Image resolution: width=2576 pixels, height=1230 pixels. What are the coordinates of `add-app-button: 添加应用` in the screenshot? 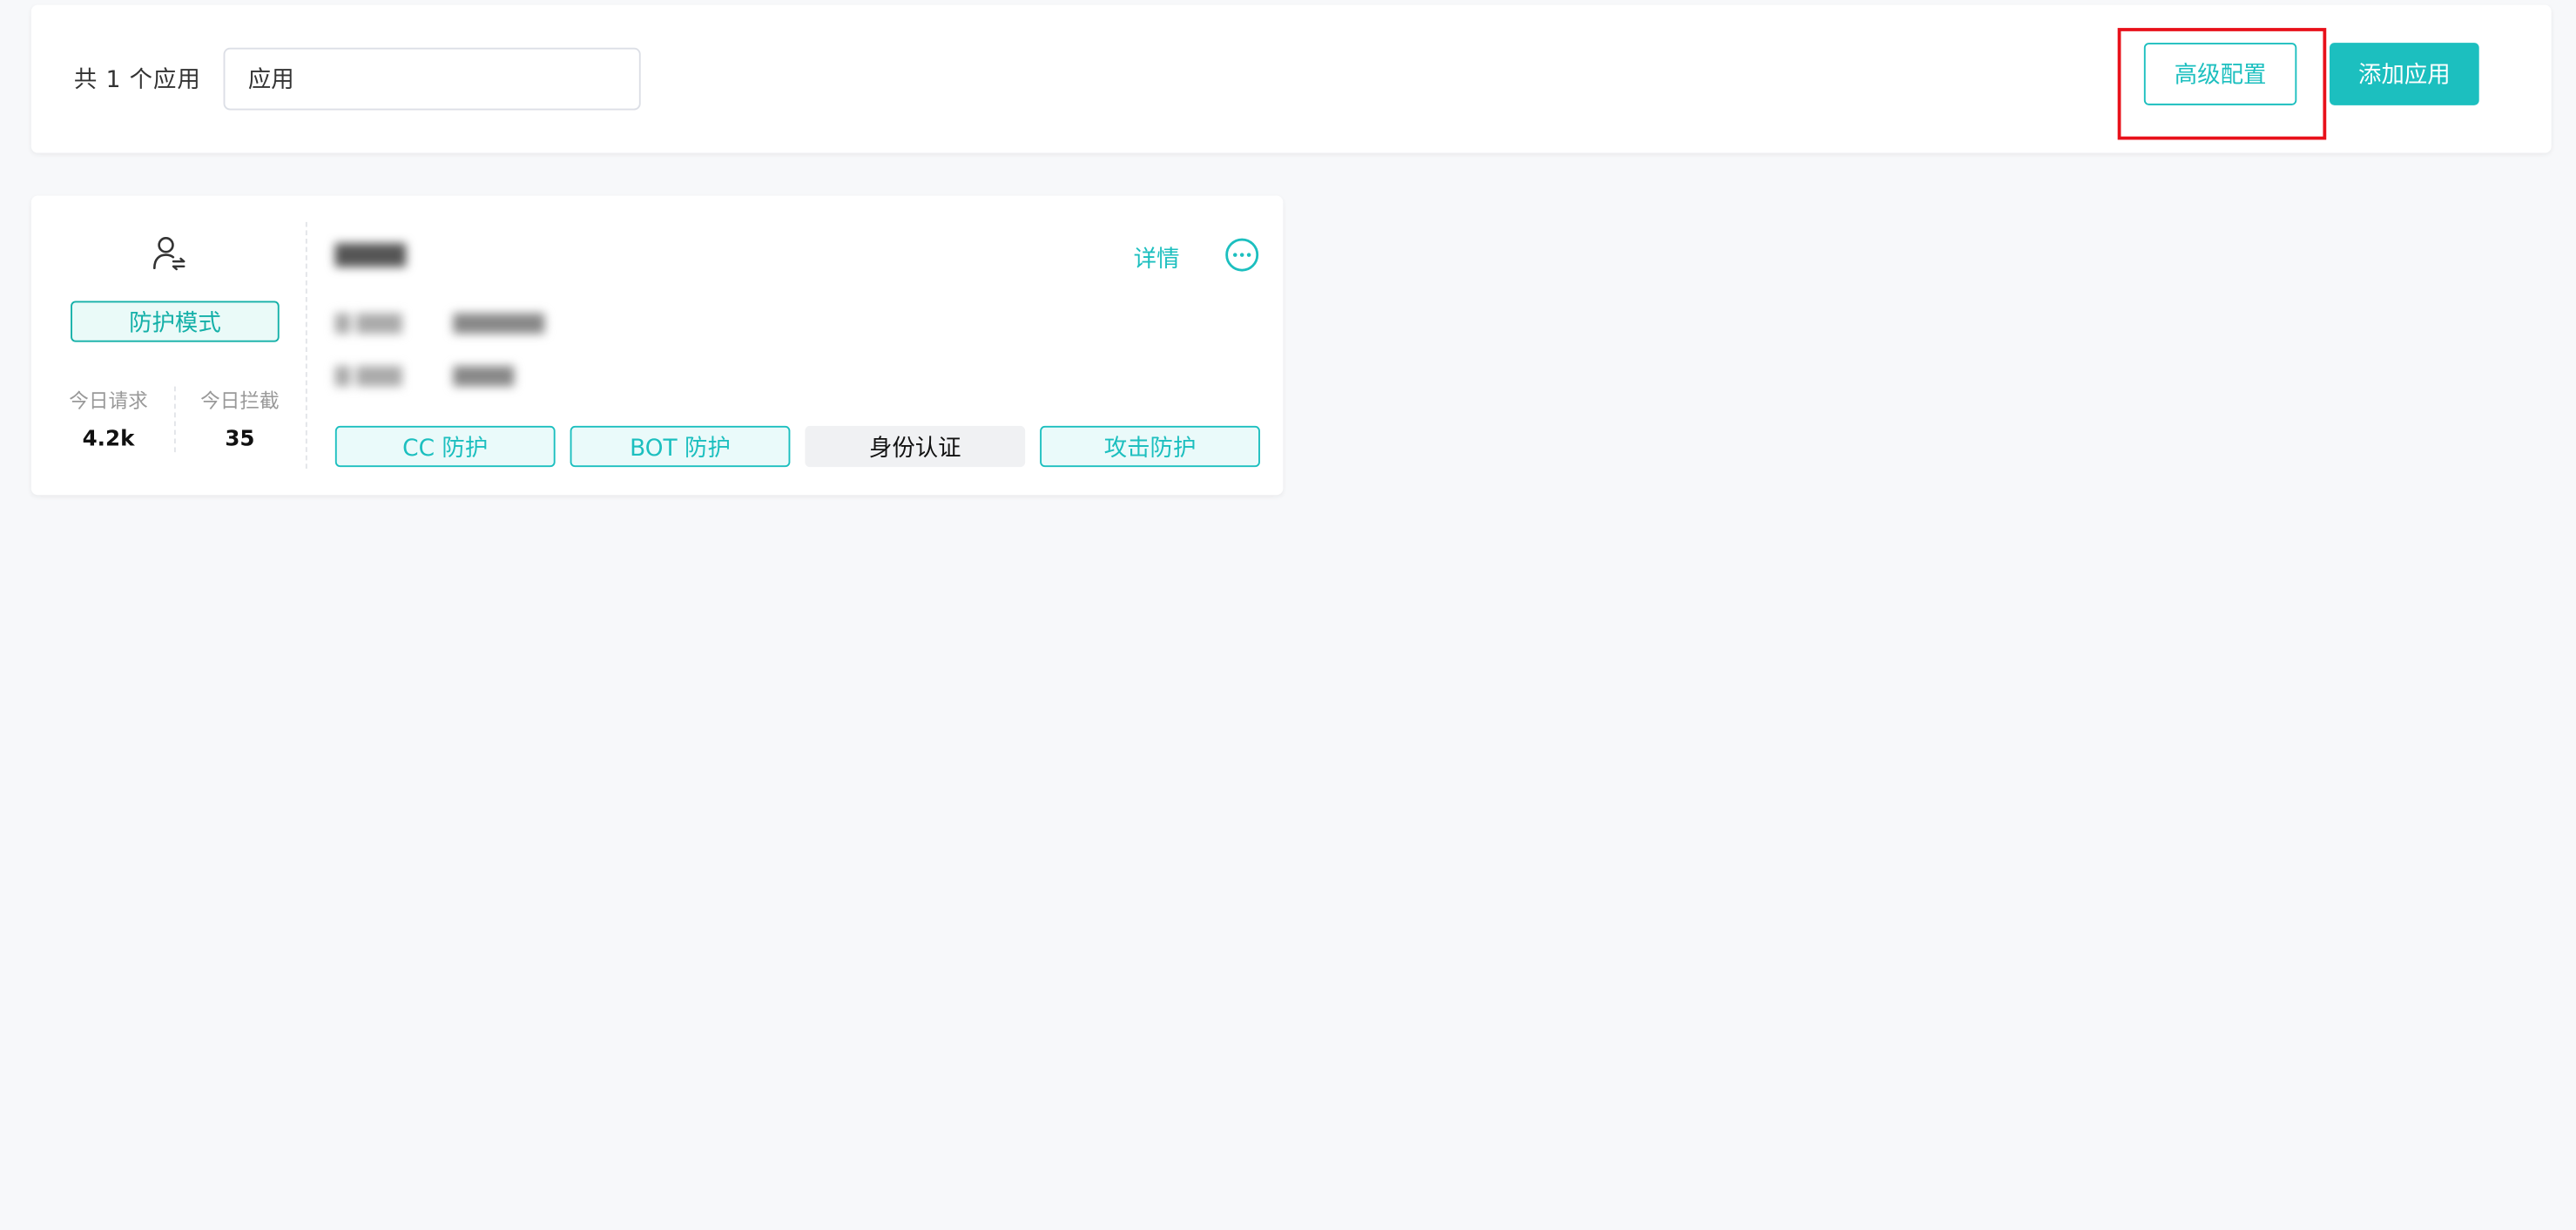 It's located at (2404, 74).